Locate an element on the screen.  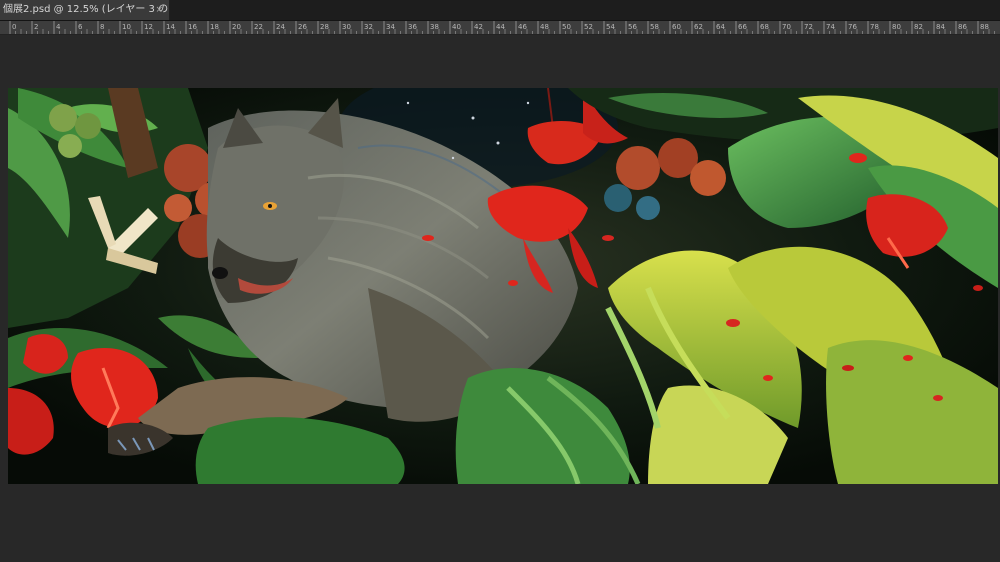
ruler-label: 78 is located at coordinates (874, 27).